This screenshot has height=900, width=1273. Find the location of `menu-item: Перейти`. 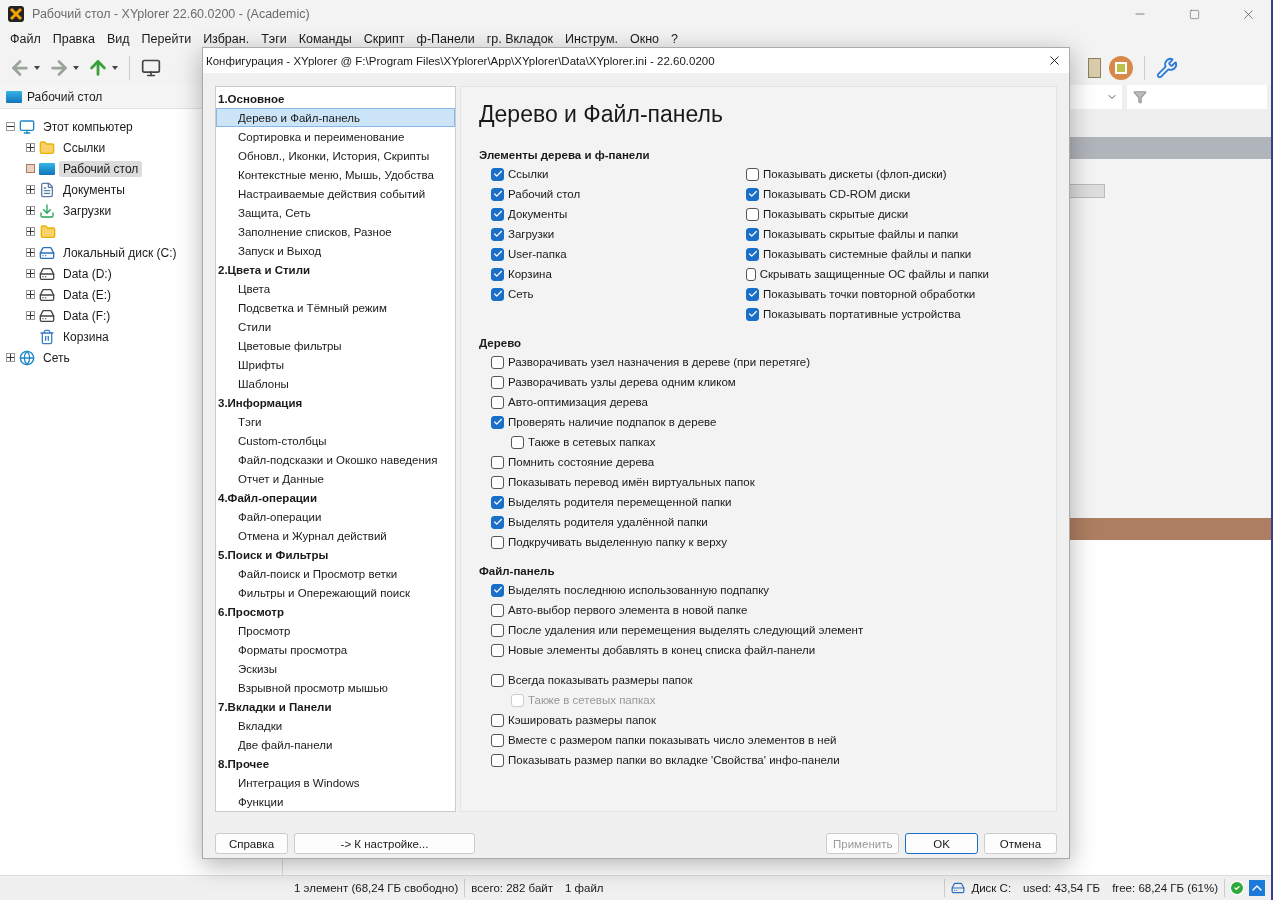

menu-item: Перейти is located at coordinates (166, 39).